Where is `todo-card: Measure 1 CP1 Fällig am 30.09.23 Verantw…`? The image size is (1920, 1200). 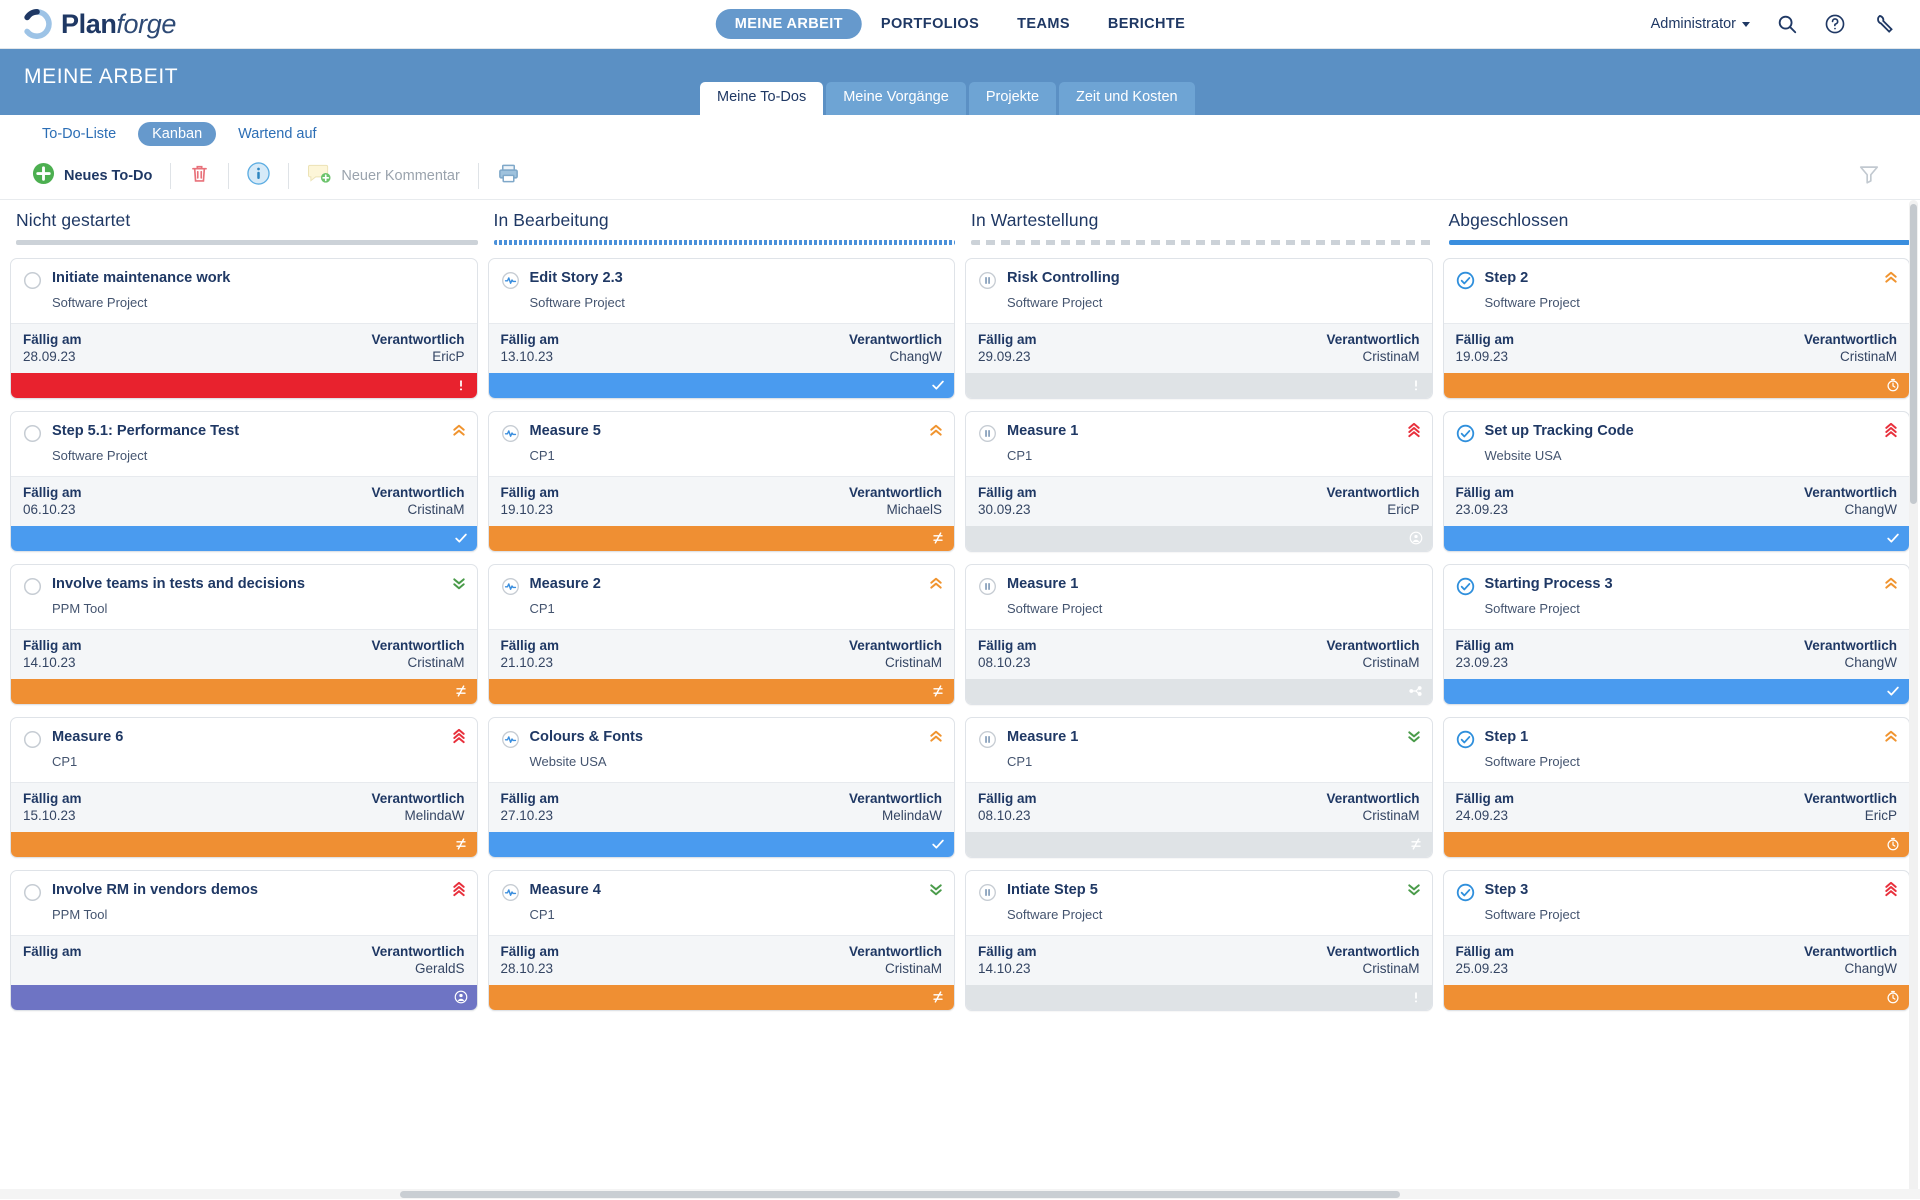
todo-card: Measure 1 CP1 Fällig am 30.09.23 Verantw… is located at coordinates (1199, 481).